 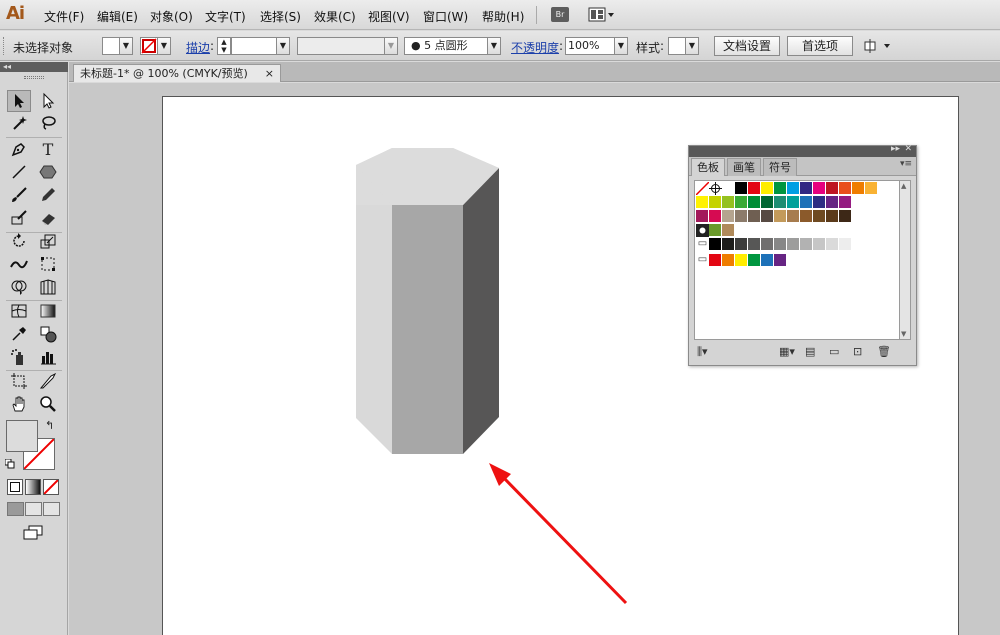 I want to click on scroll-up-icon: ▲, so click(x=903, y=186).